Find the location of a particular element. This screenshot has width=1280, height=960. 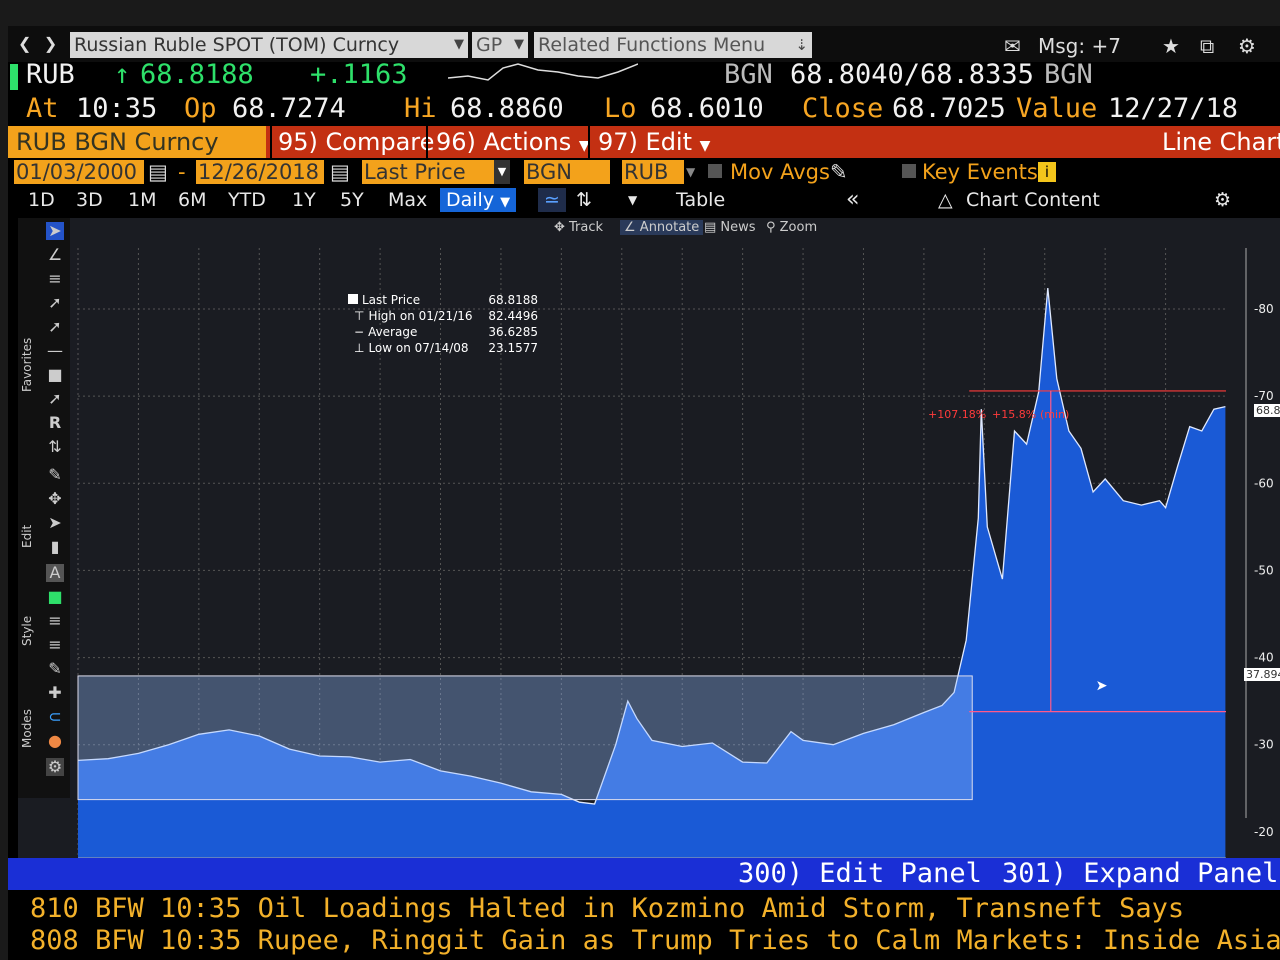

forward-arrow-icon: ❯ is located at coordinates (50, 44).